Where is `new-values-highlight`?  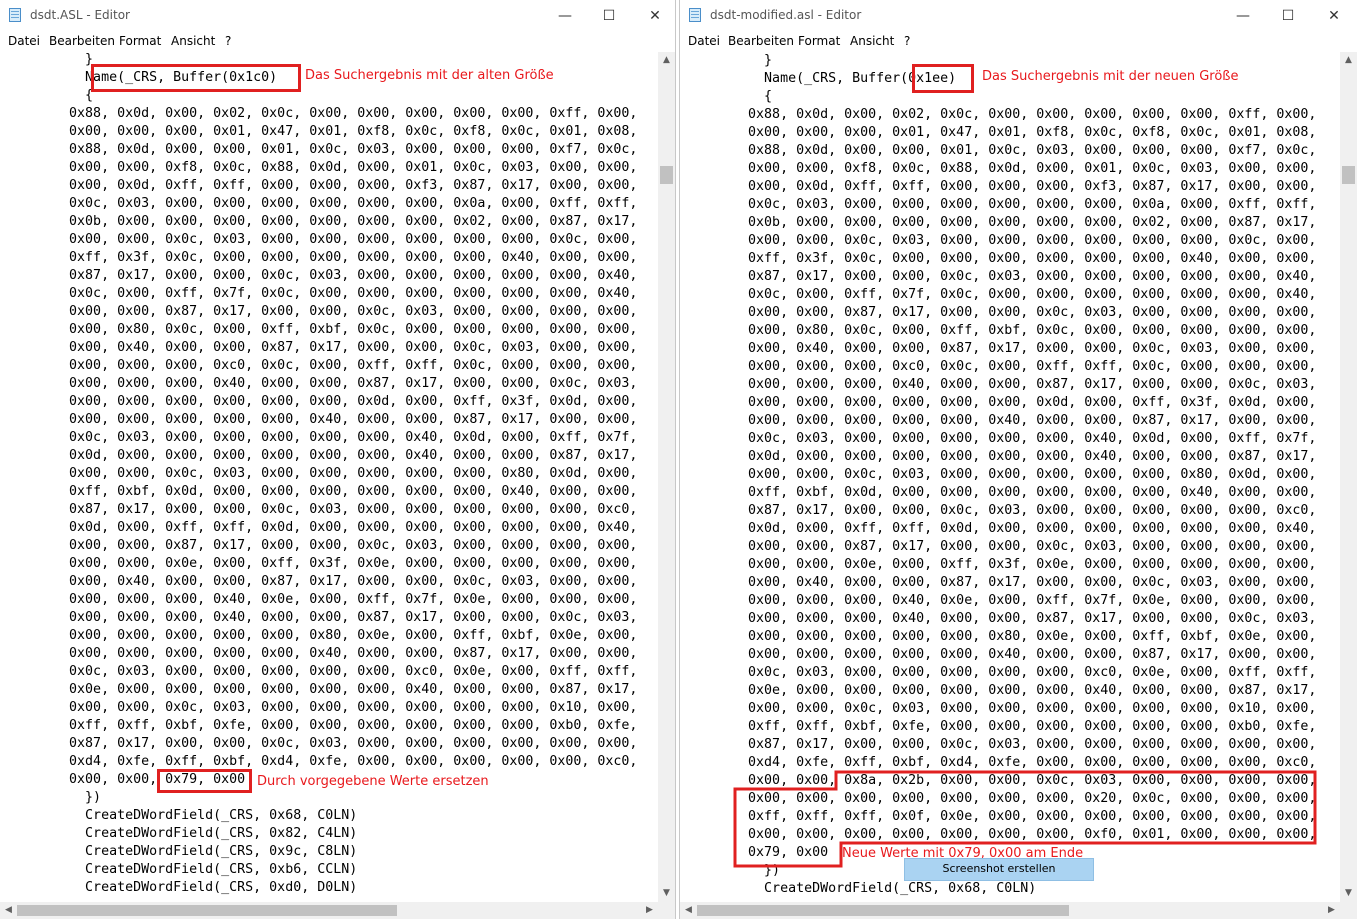 new-values-highlight is located at coordinates (1025, 819).